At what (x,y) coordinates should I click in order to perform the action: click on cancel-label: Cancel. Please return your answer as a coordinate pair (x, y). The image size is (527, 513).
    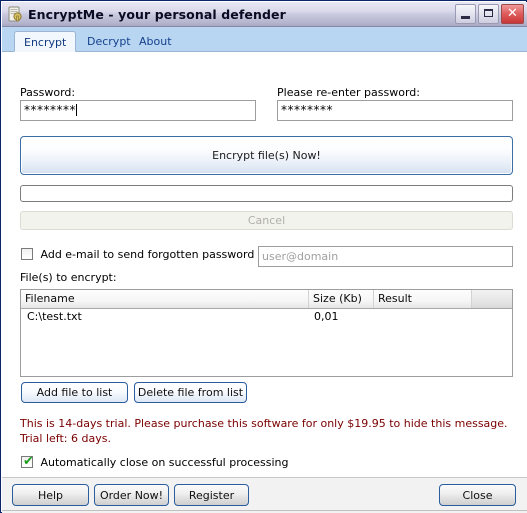
    Looking at the image, I should click on (266, 220).